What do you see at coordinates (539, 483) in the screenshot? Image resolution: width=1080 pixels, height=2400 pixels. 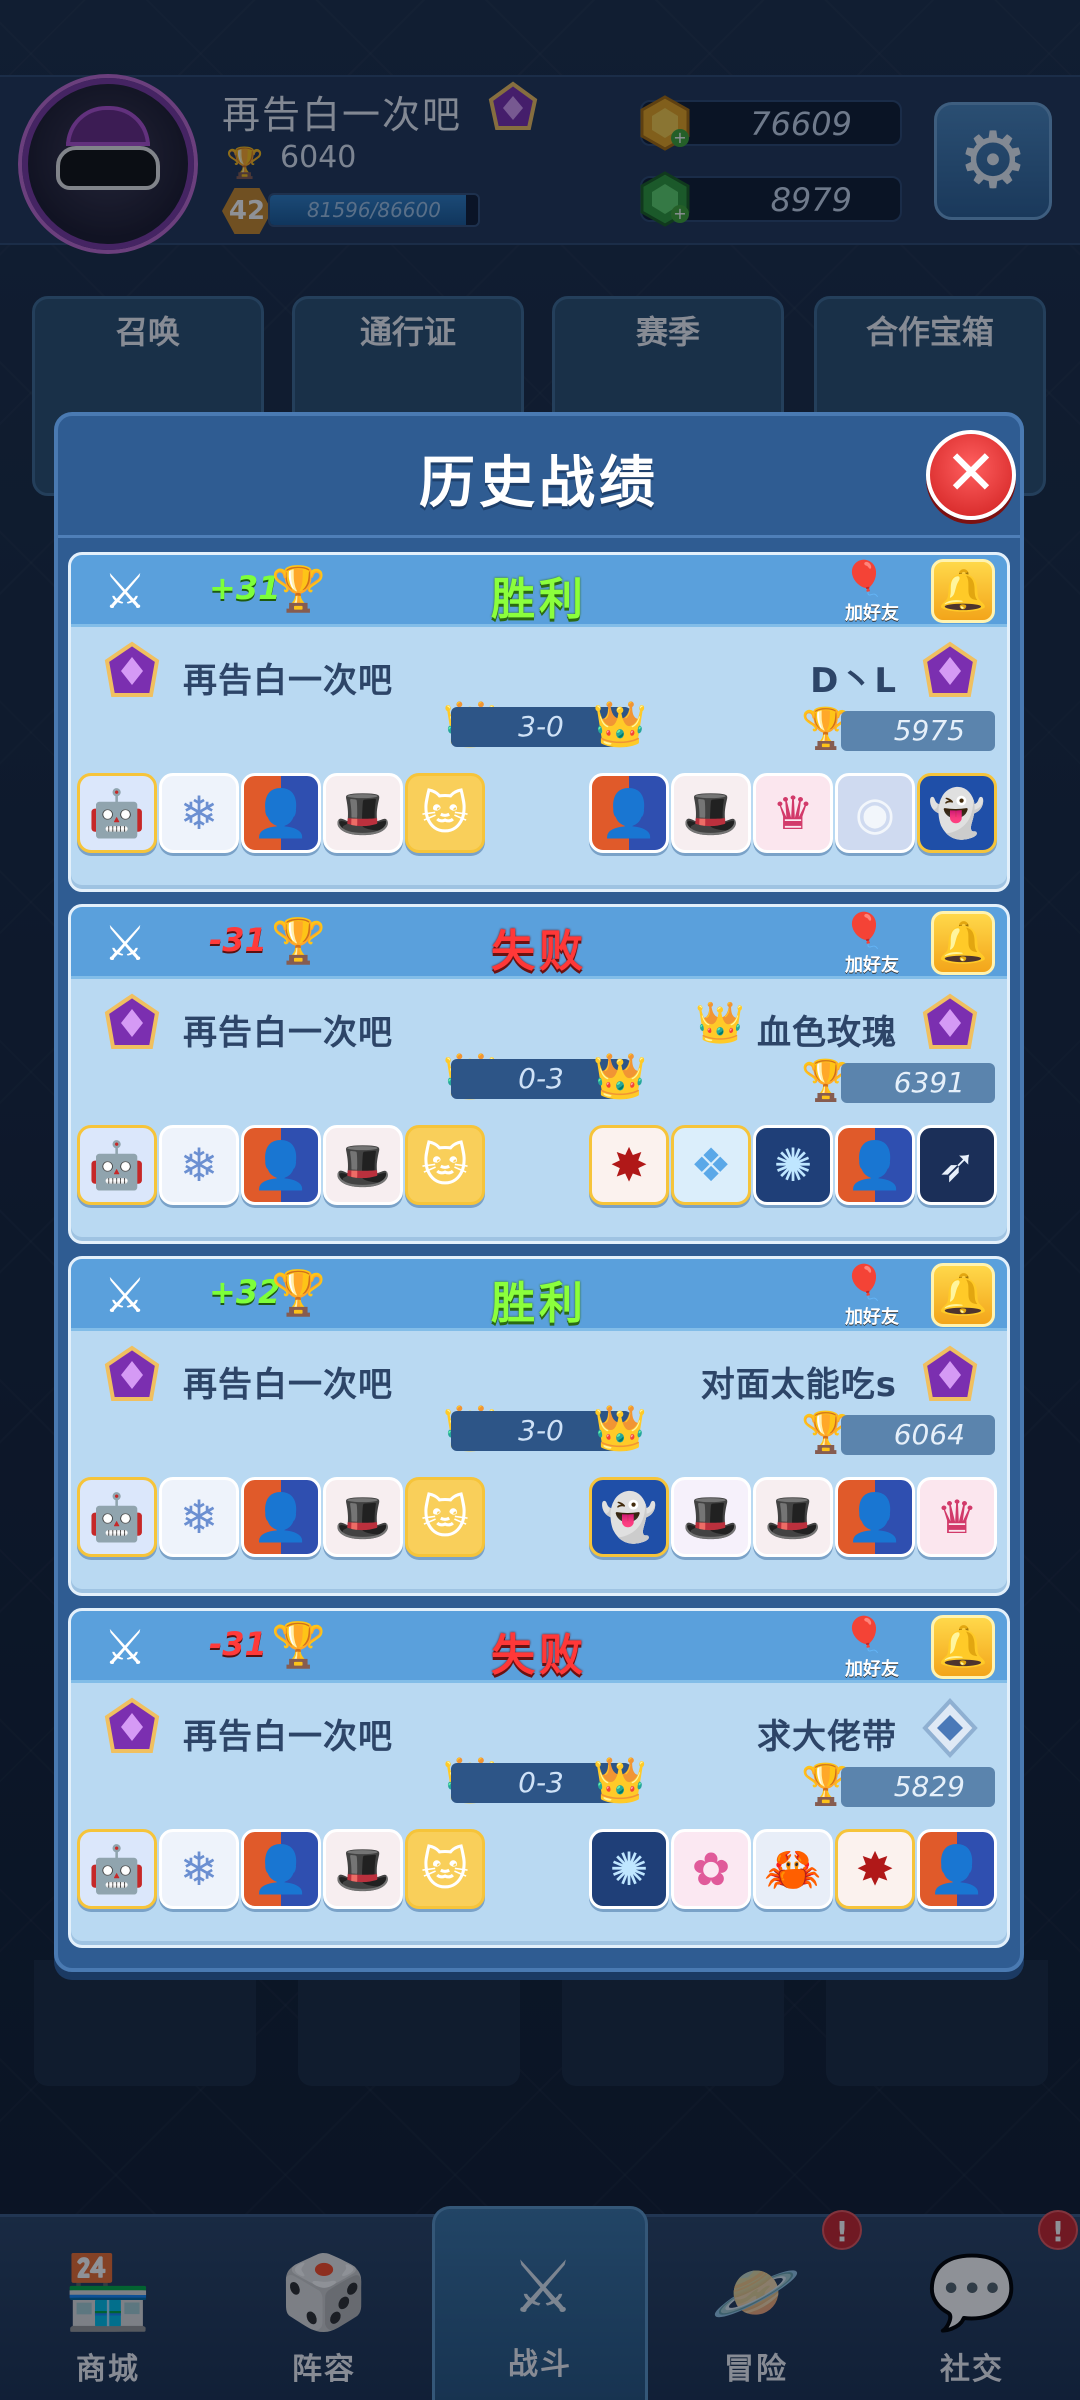 I see `modal-title: 历史战绩` at bounding box center [539, 483].